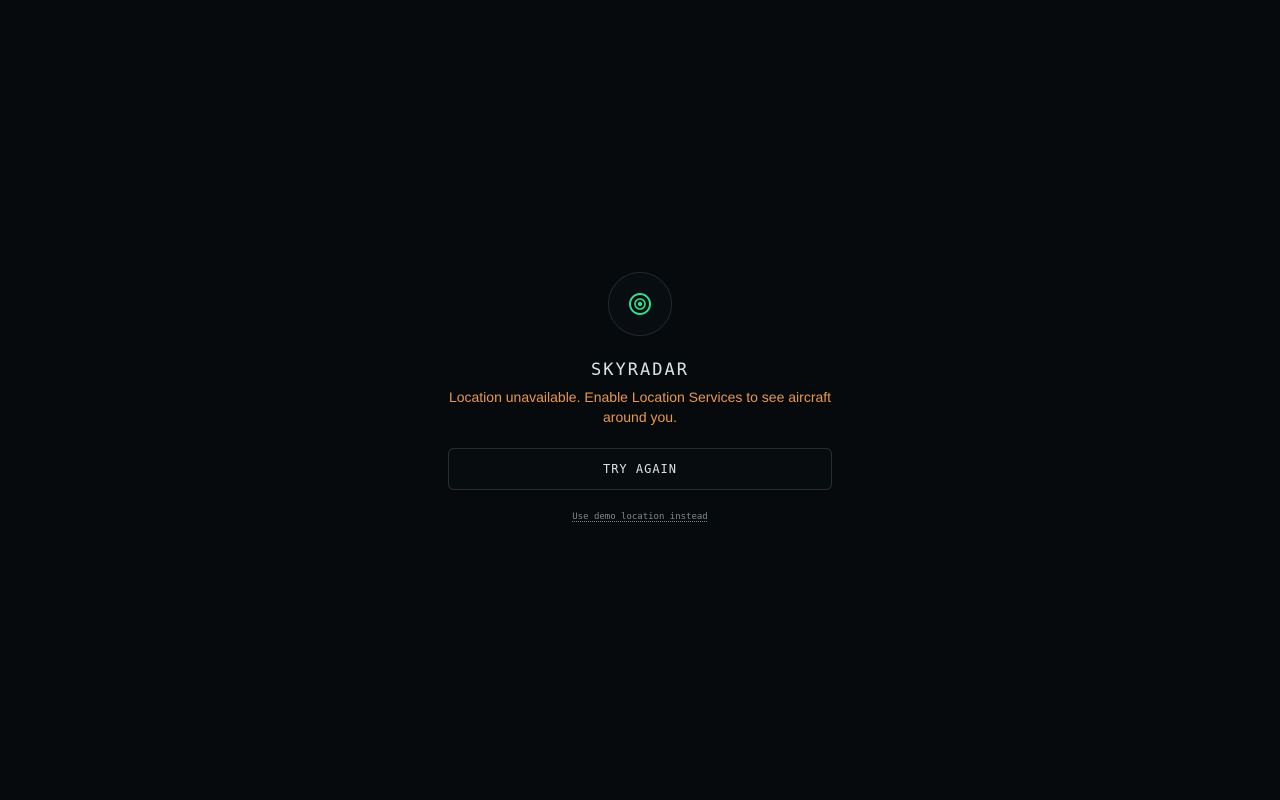 This screenshot has height=800, width=1280. What do you see at coordinates (640, 370) in the screenshot?
I see `app-title: SKYRADAR` at bounding box center [640, 370].